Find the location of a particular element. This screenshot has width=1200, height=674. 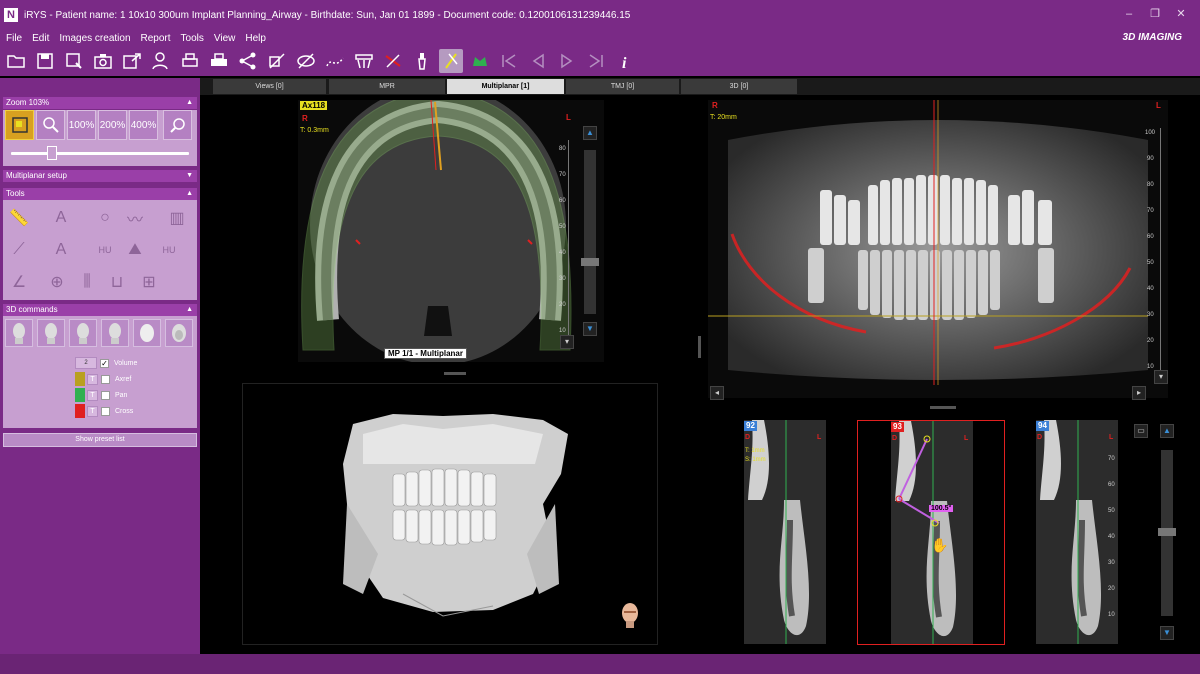

implant-icon is located at coordinates (422, 61).